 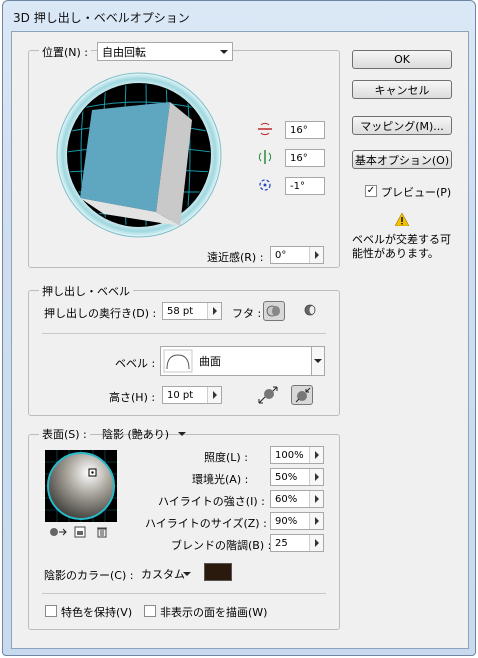 I want to click on bevel-dropdown-button, so click(x=318, y=361).